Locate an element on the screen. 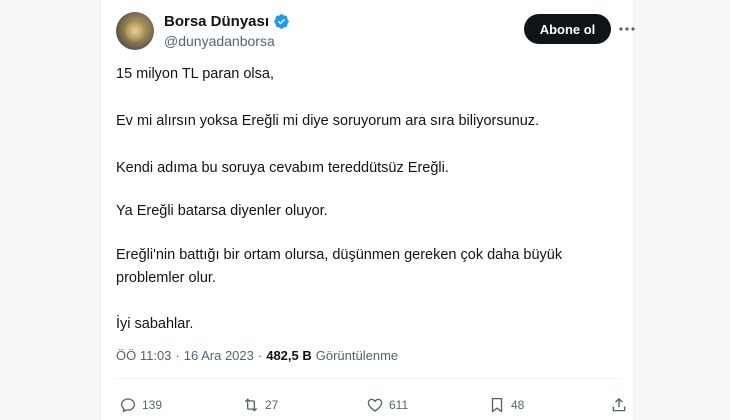 This screenshot has height=420, width=730. bookmark-count: 48 is located at coordinates (518, 405).